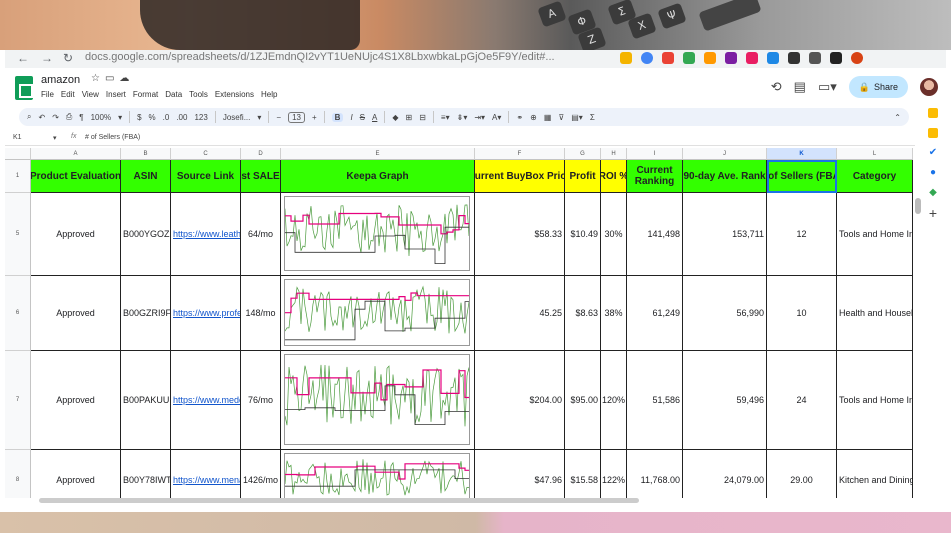  What do you see at coordinates (146, 176) in the screenshot?
I see `header-cell: ASIN` at bounding box center [146, 176].